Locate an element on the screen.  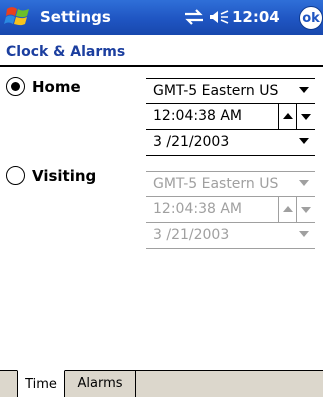
clock: 12:04 is located at coordinates (256, 17).